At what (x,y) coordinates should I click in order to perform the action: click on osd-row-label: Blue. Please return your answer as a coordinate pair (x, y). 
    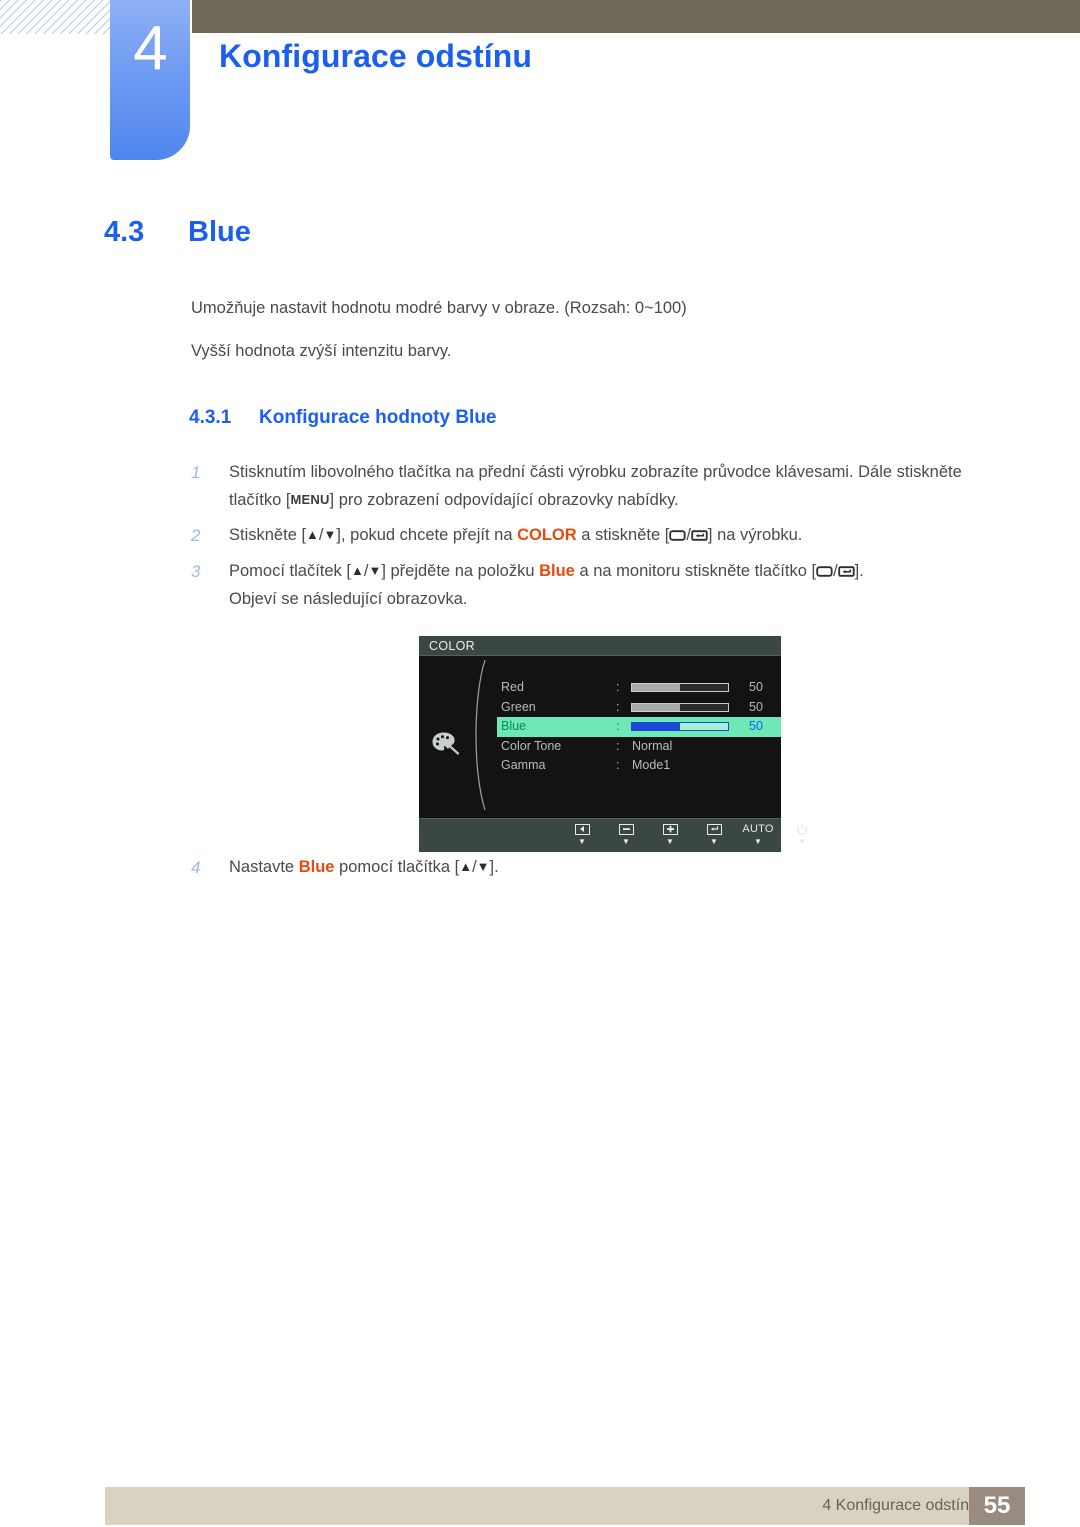
    Looking at the image, I should click on (514, 726).